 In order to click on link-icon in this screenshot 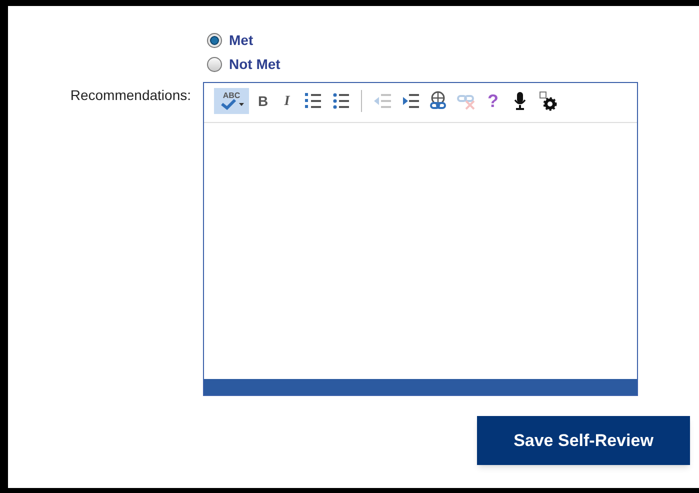, I will do `click(438, 101)`.